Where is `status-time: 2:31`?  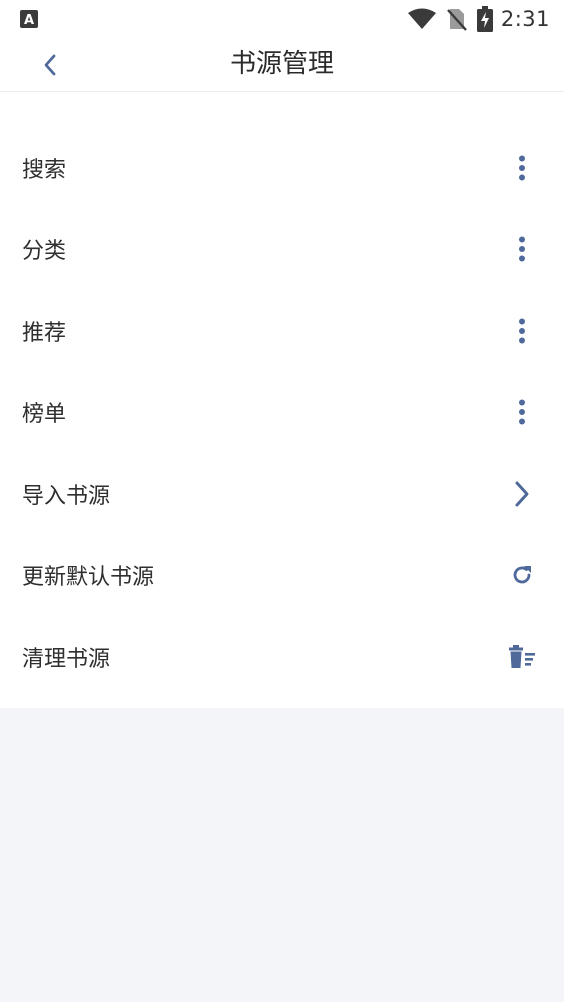 status-time: 2:31 is located at coordinates (525, 19).